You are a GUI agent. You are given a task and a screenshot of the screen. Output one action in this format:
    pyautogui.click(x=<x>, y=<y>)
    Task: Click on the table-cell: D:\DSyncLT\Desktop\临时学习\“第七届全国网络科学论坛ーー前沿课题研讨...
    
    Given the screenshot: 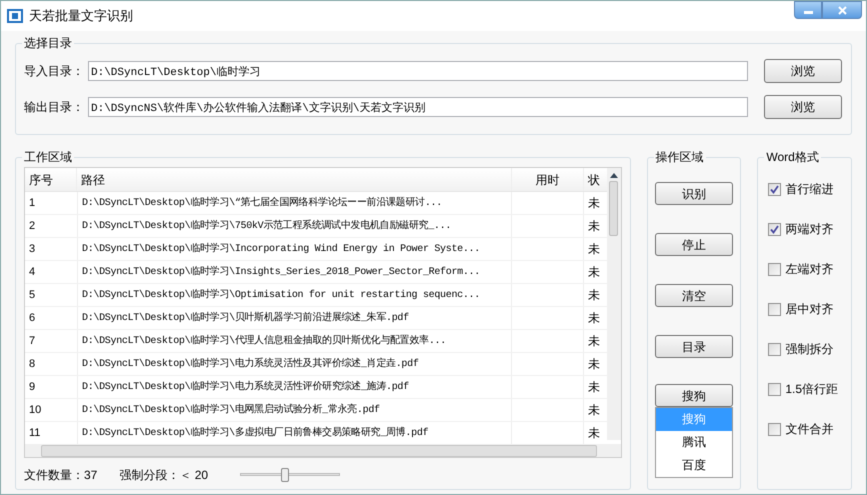 What is the action you would take?
    pyautogui.click(x=294, y=203)
    